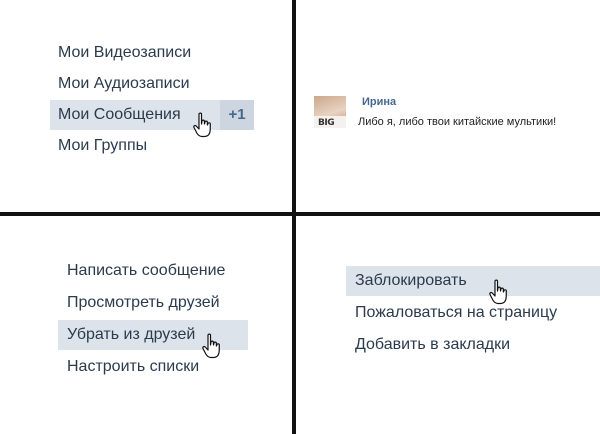  What do you see at coordinates (433, 344) in the screenshot?
I see `menu-item-label: Добавить в закладки` at bounding box center [433, 344].